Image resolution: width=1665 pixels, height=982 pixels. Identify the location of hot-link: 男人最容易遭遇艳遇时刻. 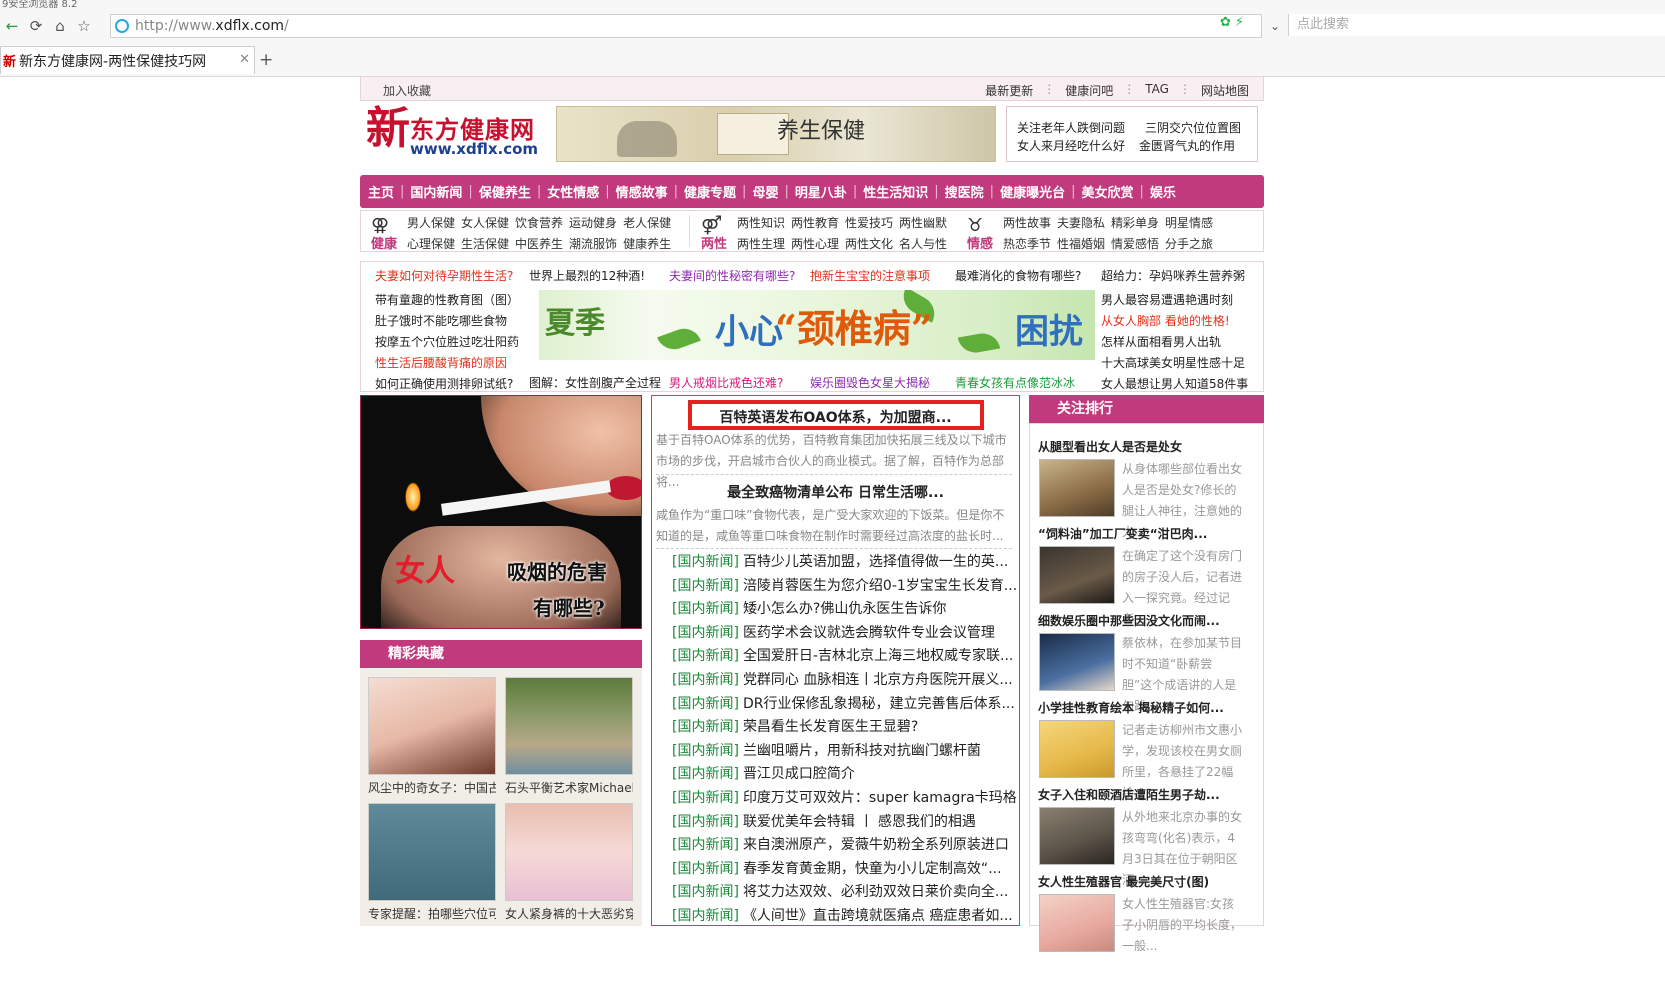
(1167, 299).